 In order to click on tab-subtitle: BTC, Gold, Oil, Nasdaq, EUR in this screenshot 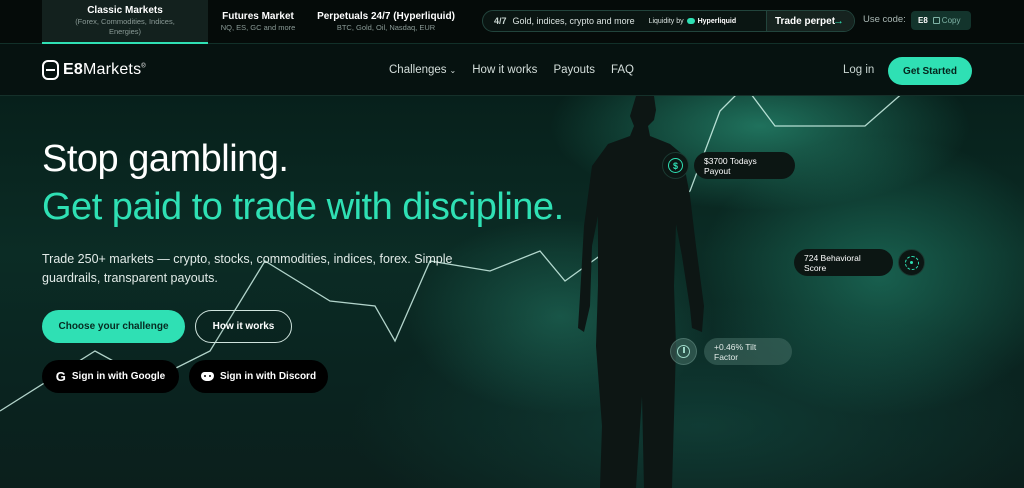, I will do `click(386, 27)`.